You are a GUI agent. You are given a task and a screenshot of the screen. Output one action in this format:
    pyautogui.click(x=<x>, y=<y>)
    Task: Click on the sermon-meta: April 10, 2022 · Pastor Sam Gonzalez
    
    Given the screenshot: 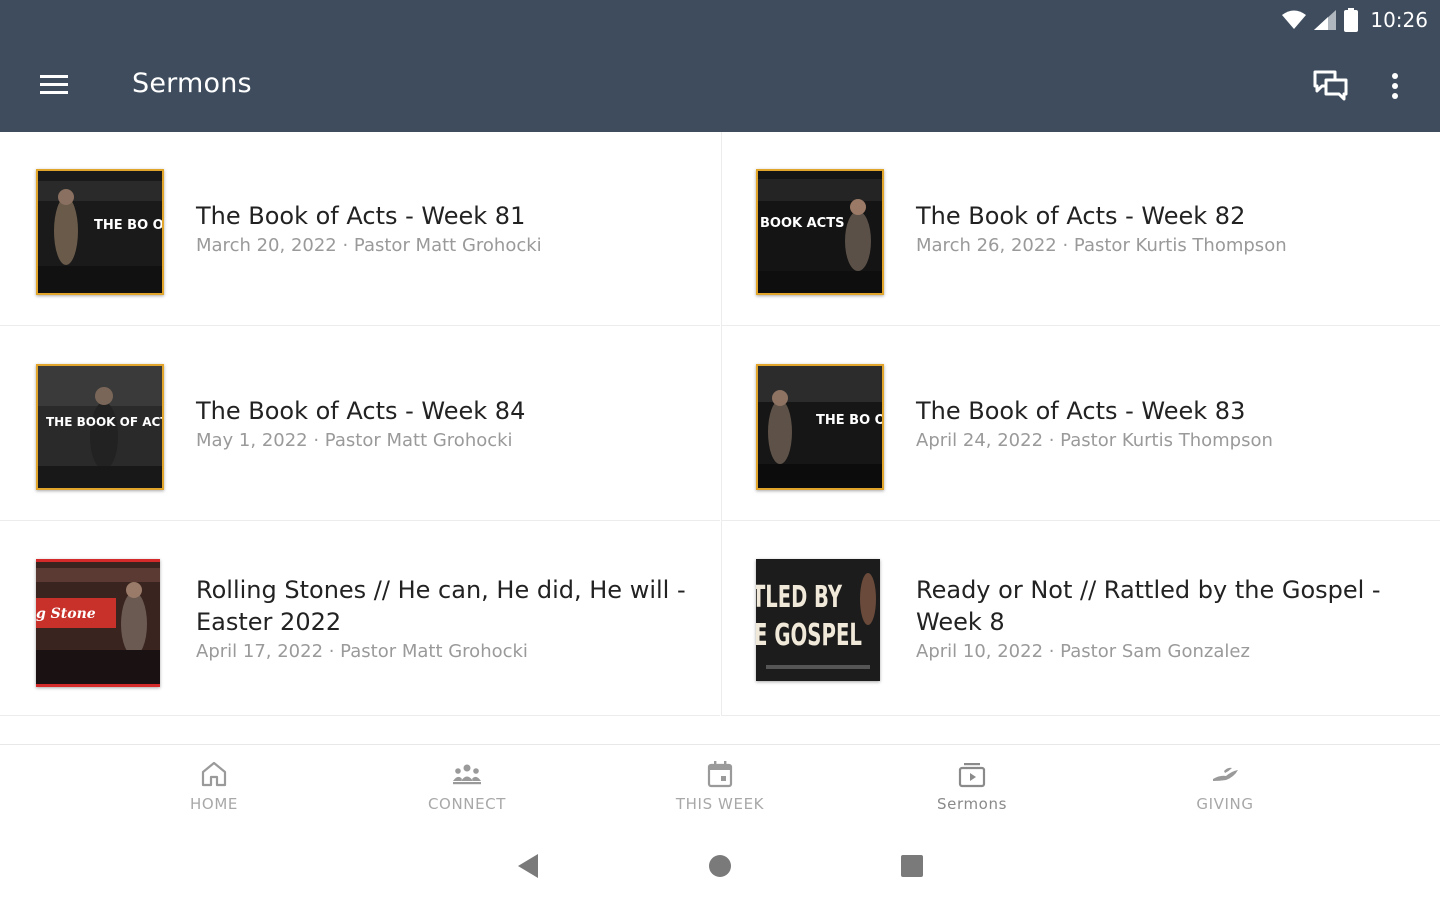 What is the action you would take?
    pyautogui.click(x=1083, y=651)
    